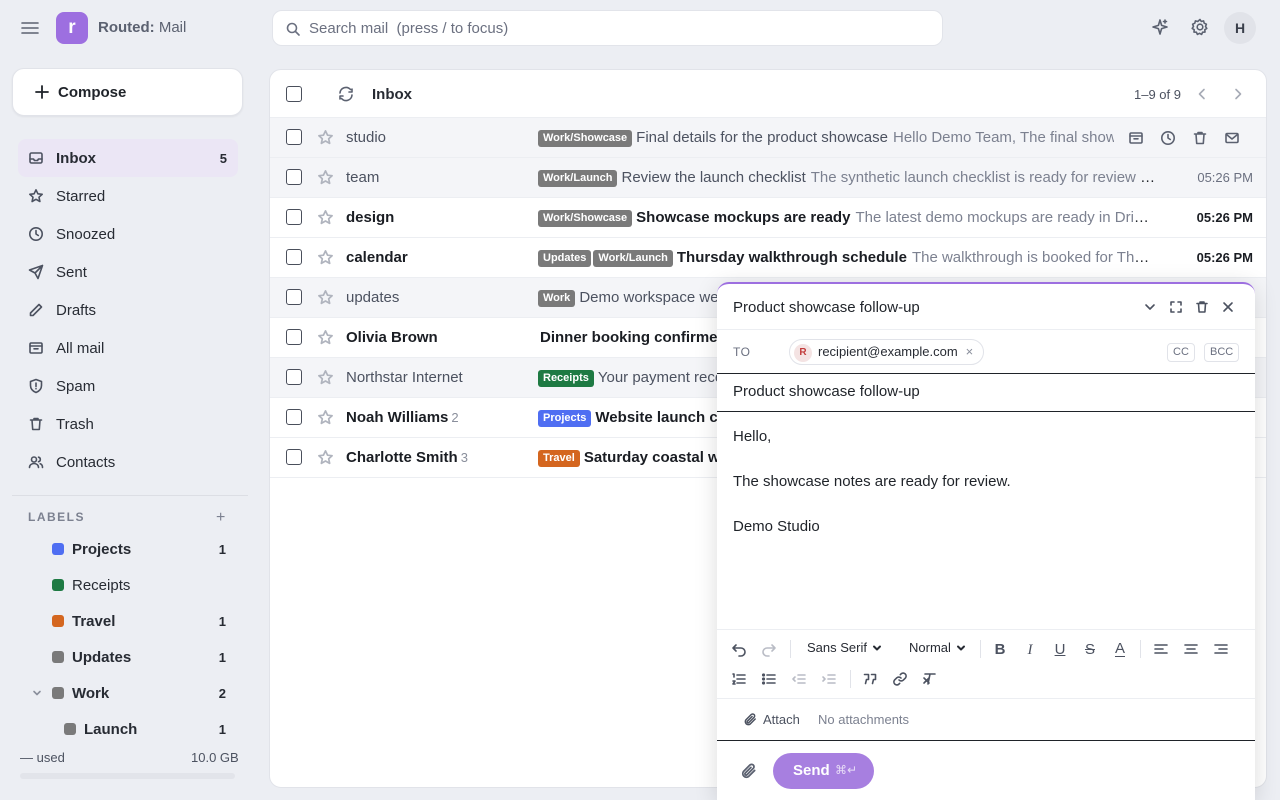 The image size is (1280, 800). Describe the element at coordinates (127, 92) in the screenshot. I see `compose-button: Compose` at that location.